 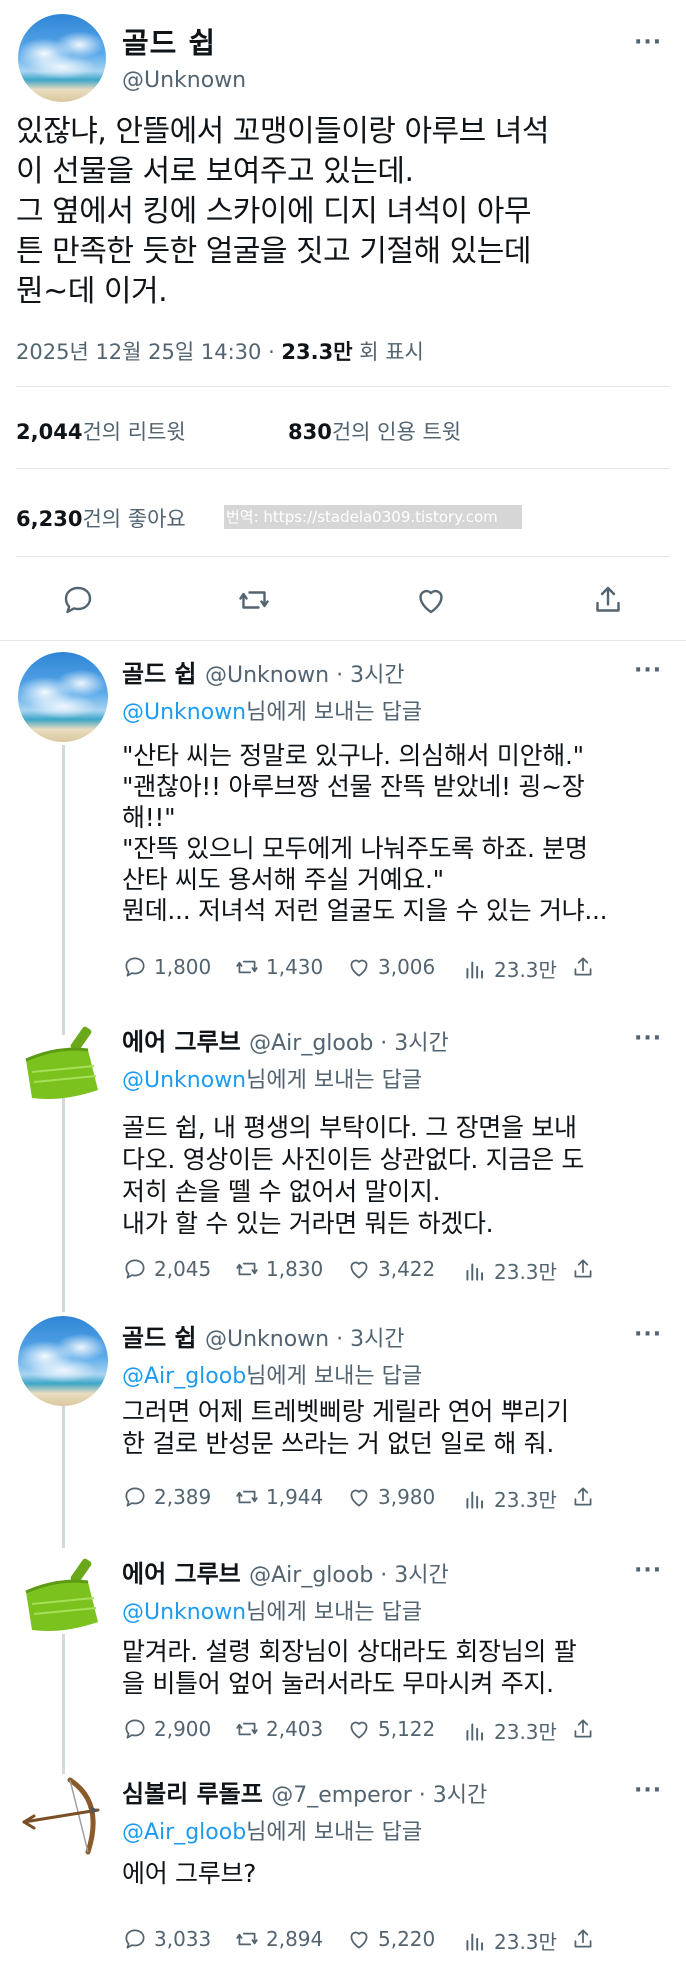 I want to click on display-name-text: 심볼리 루돌프, so click(x=192, y=1794).